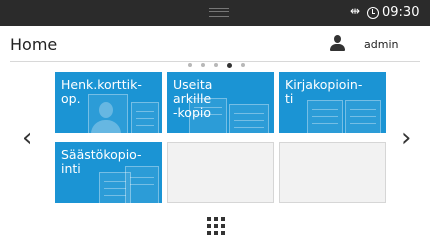 The height and width of the screenshot is (240, 430). I want to click on status-time: 09:30, so click(401, 12).